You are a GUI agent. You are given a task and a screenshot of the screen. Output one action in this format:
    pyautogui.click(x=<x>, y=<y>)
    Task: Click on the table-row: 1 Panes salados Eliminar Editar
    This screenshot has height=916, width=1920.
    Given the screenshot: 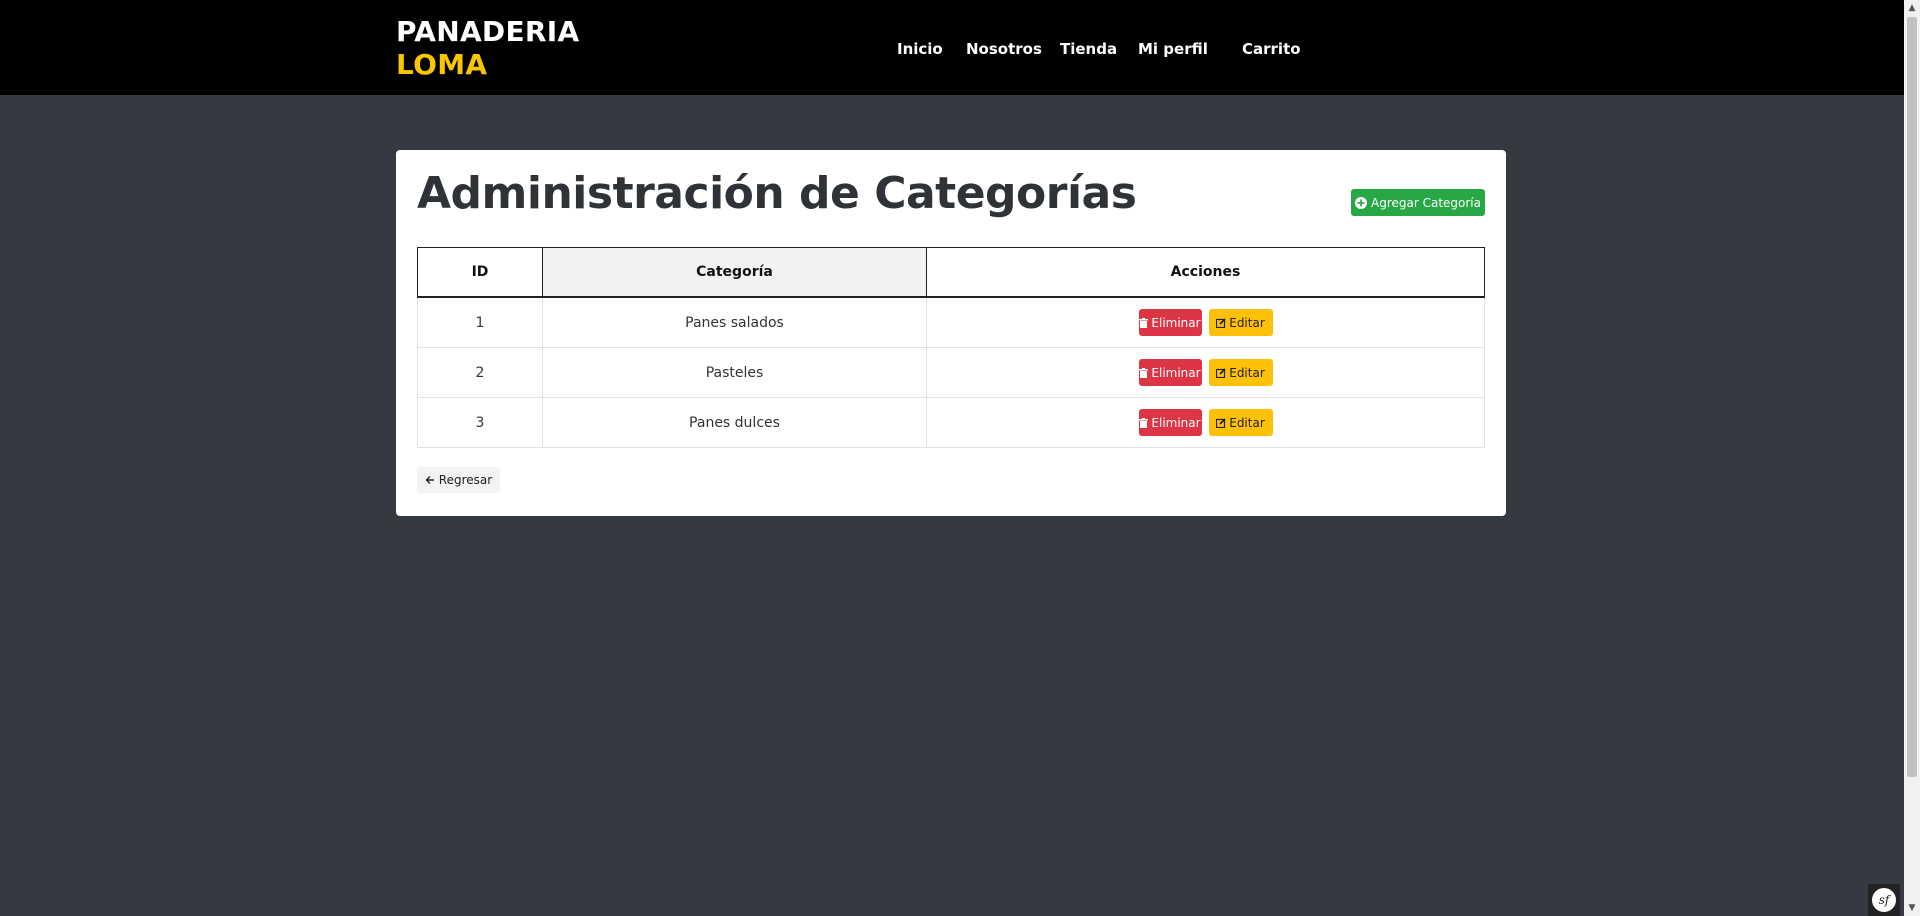 What is the action you would take?
    pyautogui.click(x=951, y=322)
    